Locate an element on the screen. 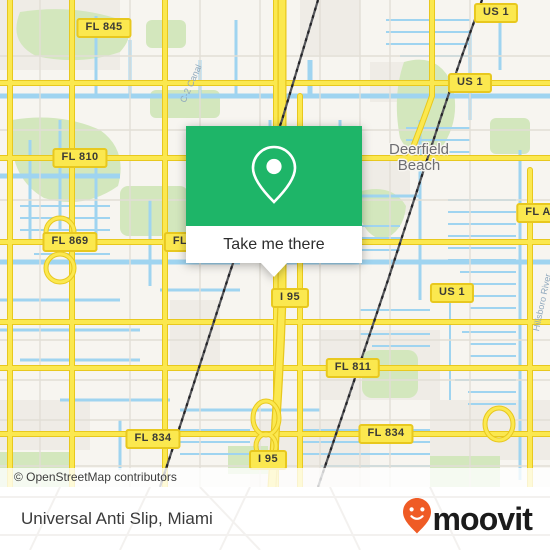  moovit-logo: moovit is located at coordinates (467, 518).